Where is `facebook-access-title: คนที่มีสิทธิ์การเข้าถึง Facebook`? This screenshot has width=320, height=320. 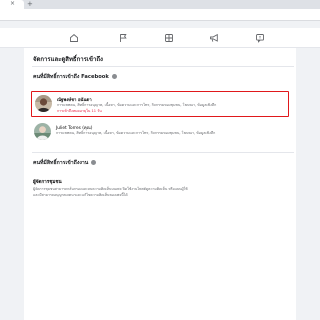
facebook-access-title: คนที่มีสิทธิ์การเข้าถึง Facebook is located at coordinates (71, 77).